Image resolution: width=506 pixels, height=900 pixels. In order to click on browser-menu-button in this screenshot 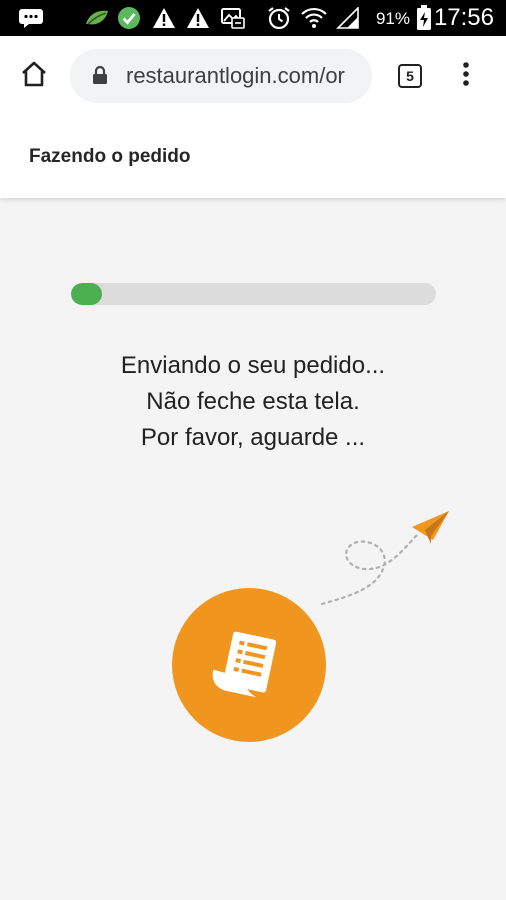, I will do `click(466, 76)`.